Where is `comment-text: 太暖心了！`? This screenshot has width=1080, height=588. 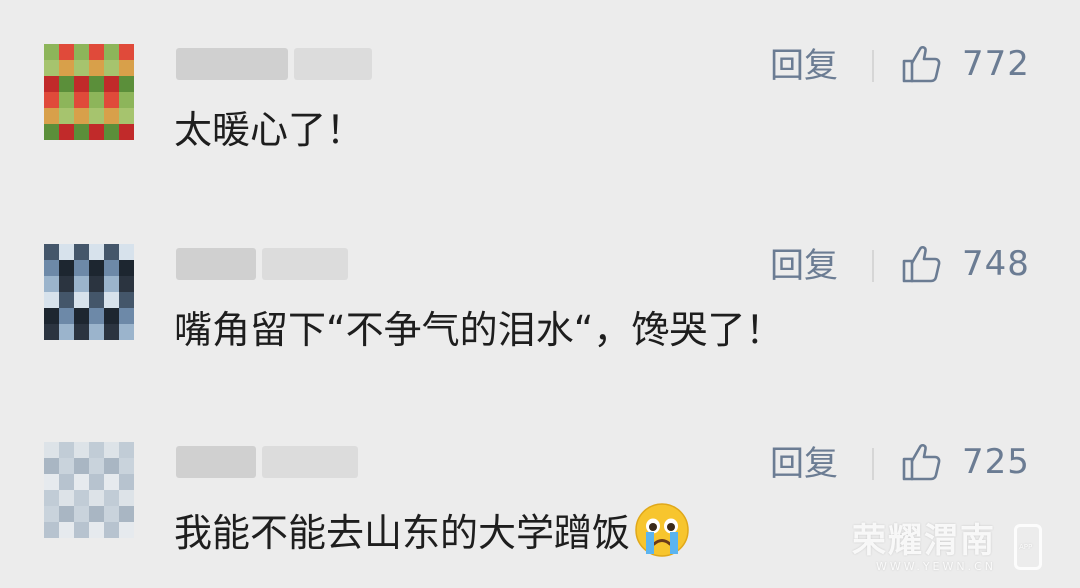
comment-text: 太暖心了！ is located at coordinates (269, 130).